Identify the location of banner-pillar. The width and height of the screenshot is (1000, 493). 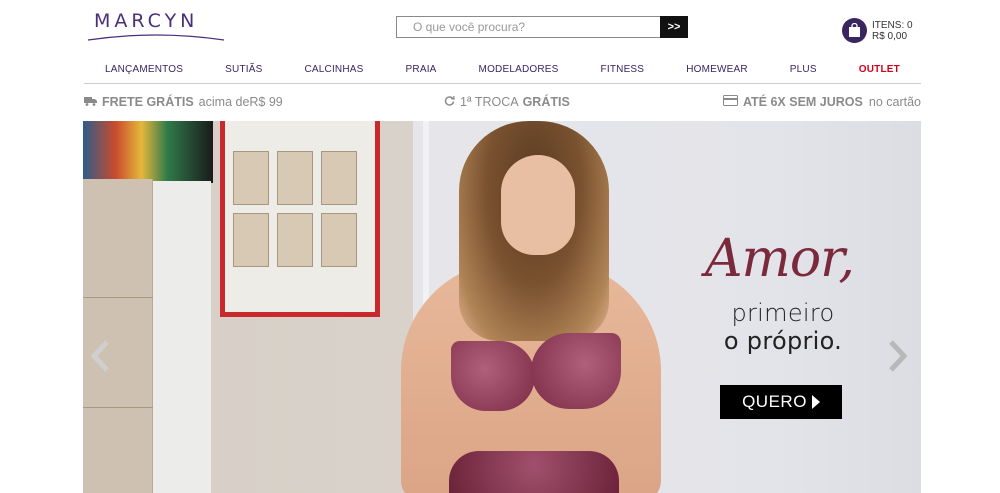
(182, 337).